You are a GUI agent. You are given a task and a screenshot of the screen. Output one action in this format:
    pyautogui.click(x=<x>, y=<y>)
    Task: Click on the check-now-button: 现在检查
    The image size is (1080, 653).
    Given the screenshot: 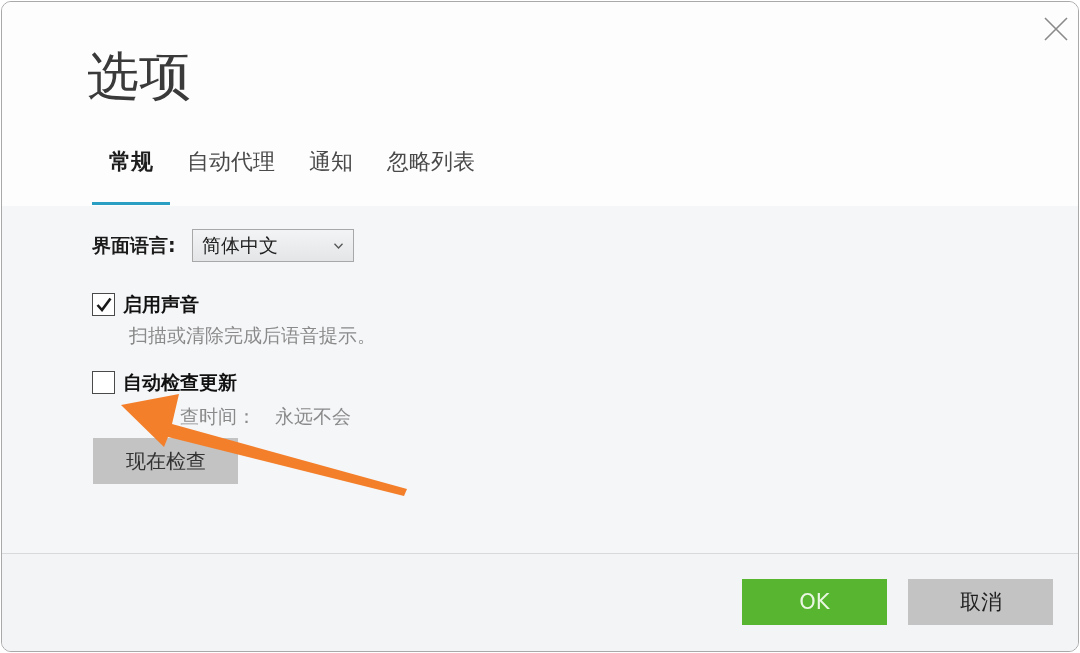 What is the action you would take?
    pyautogui.click(x=165, y=461)
    